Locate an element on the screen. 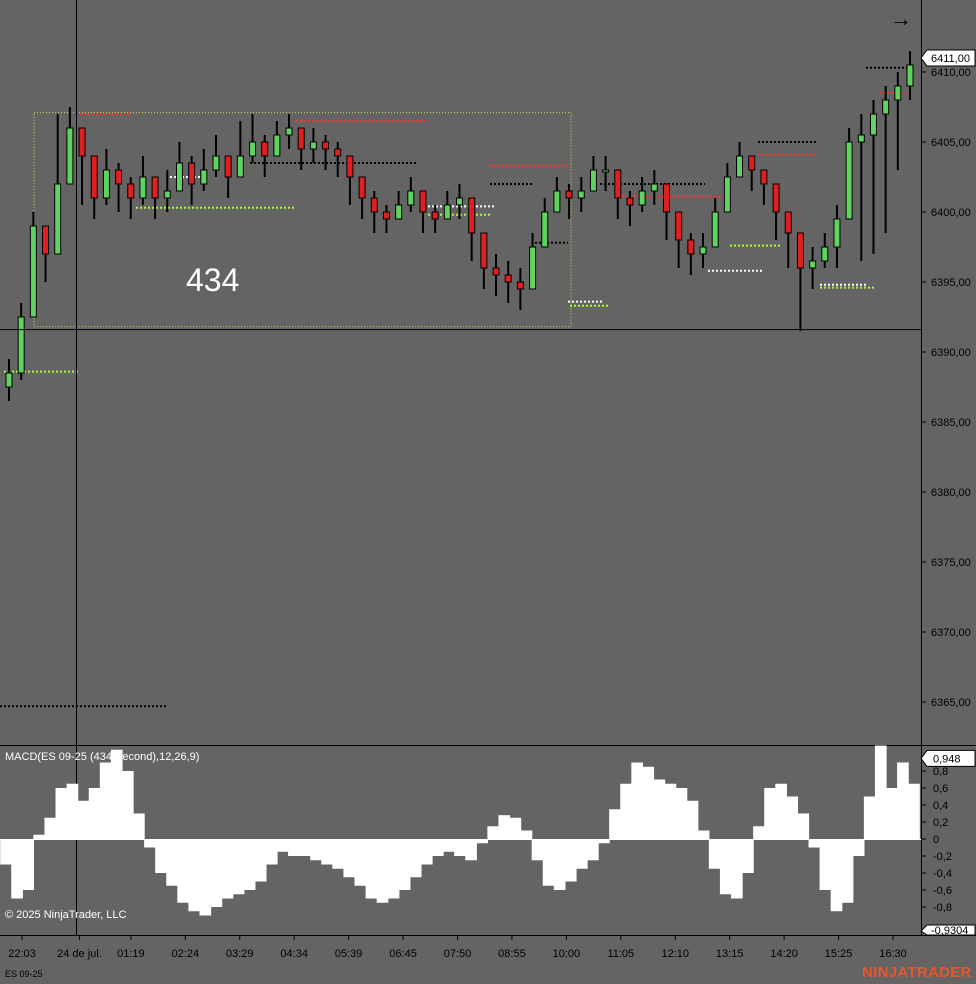 This screenshot has width=976, height=984. time-axis-tick-label: 04:34 is located at coordinates (294, 954).